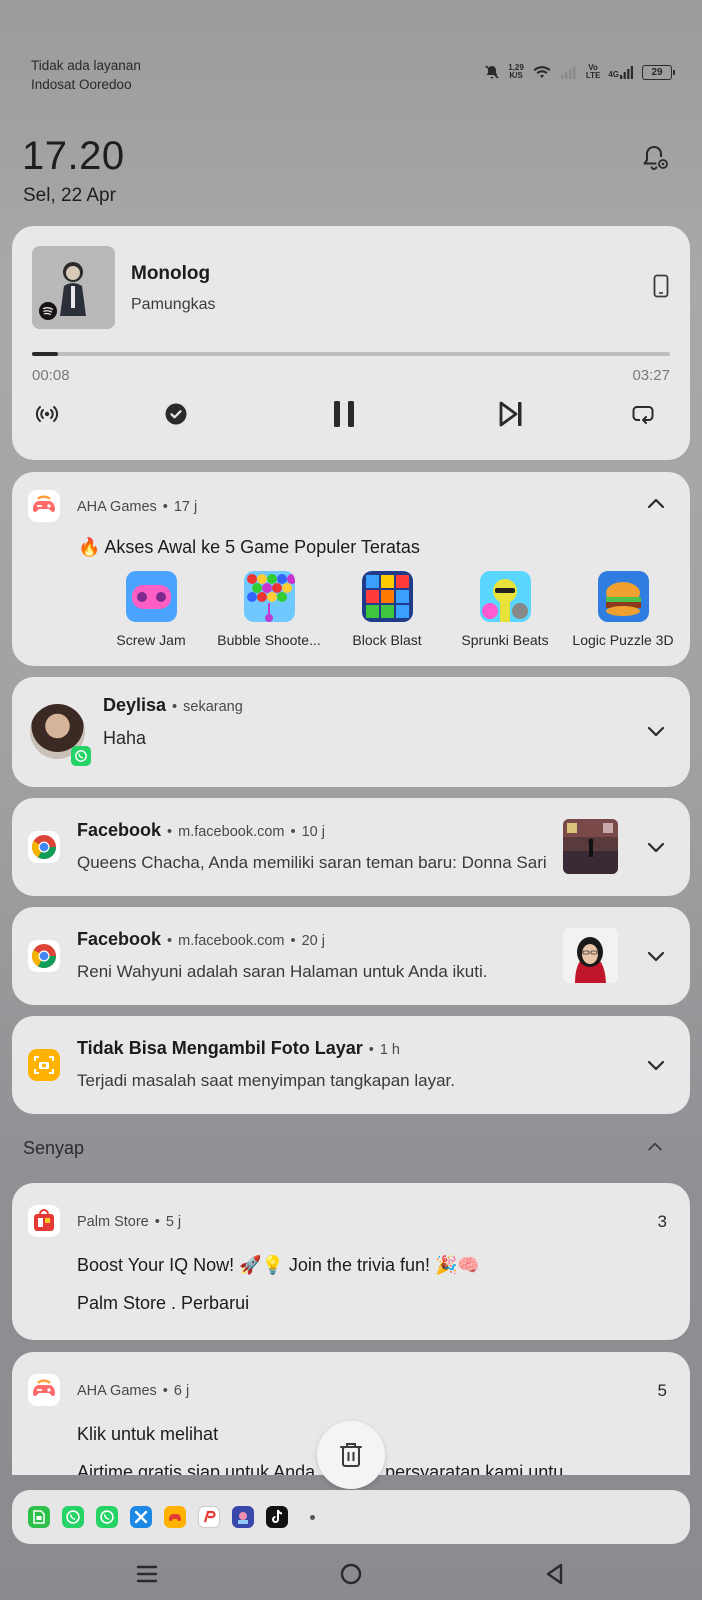 The height and width of the screenshot is (1600, 702). I want to click on trash-icon, so click(351, 1455).